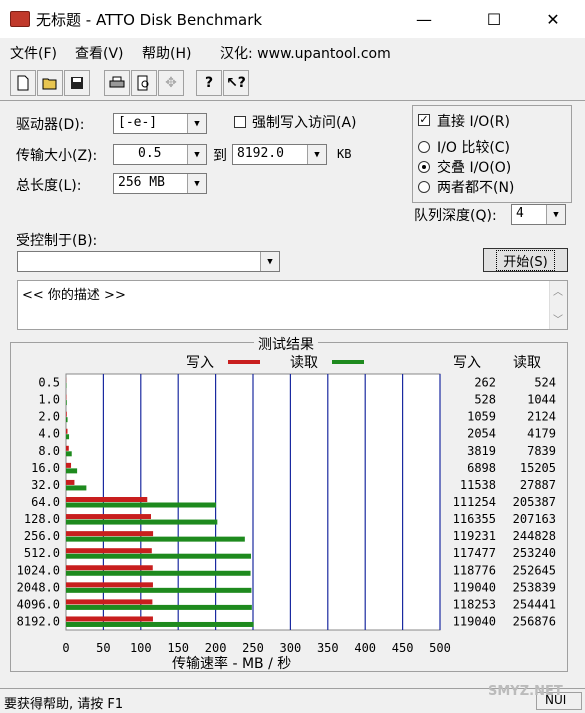 This screenshot has width=585, height=713. Describe the element at coordinates (485, 383) in the screenshot. I see `write-value: 262` at that location.